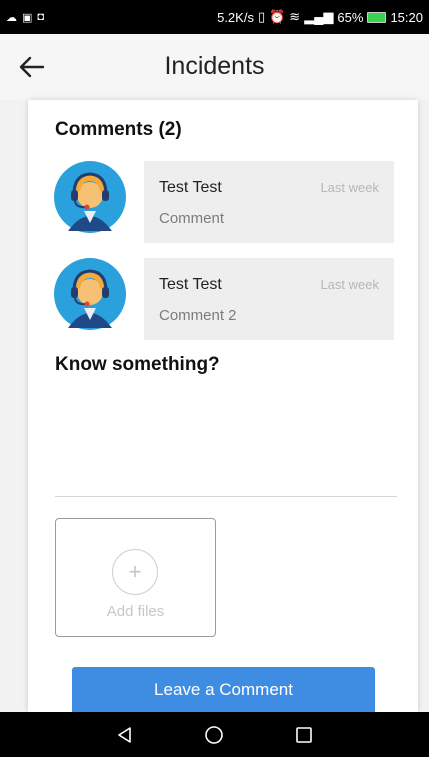 This screenshot has height=757, width=429. What do you see at coordinates (41, 17) in the screenshot?
I see `screen-icon: ◘` at bounding box center [41, 17].